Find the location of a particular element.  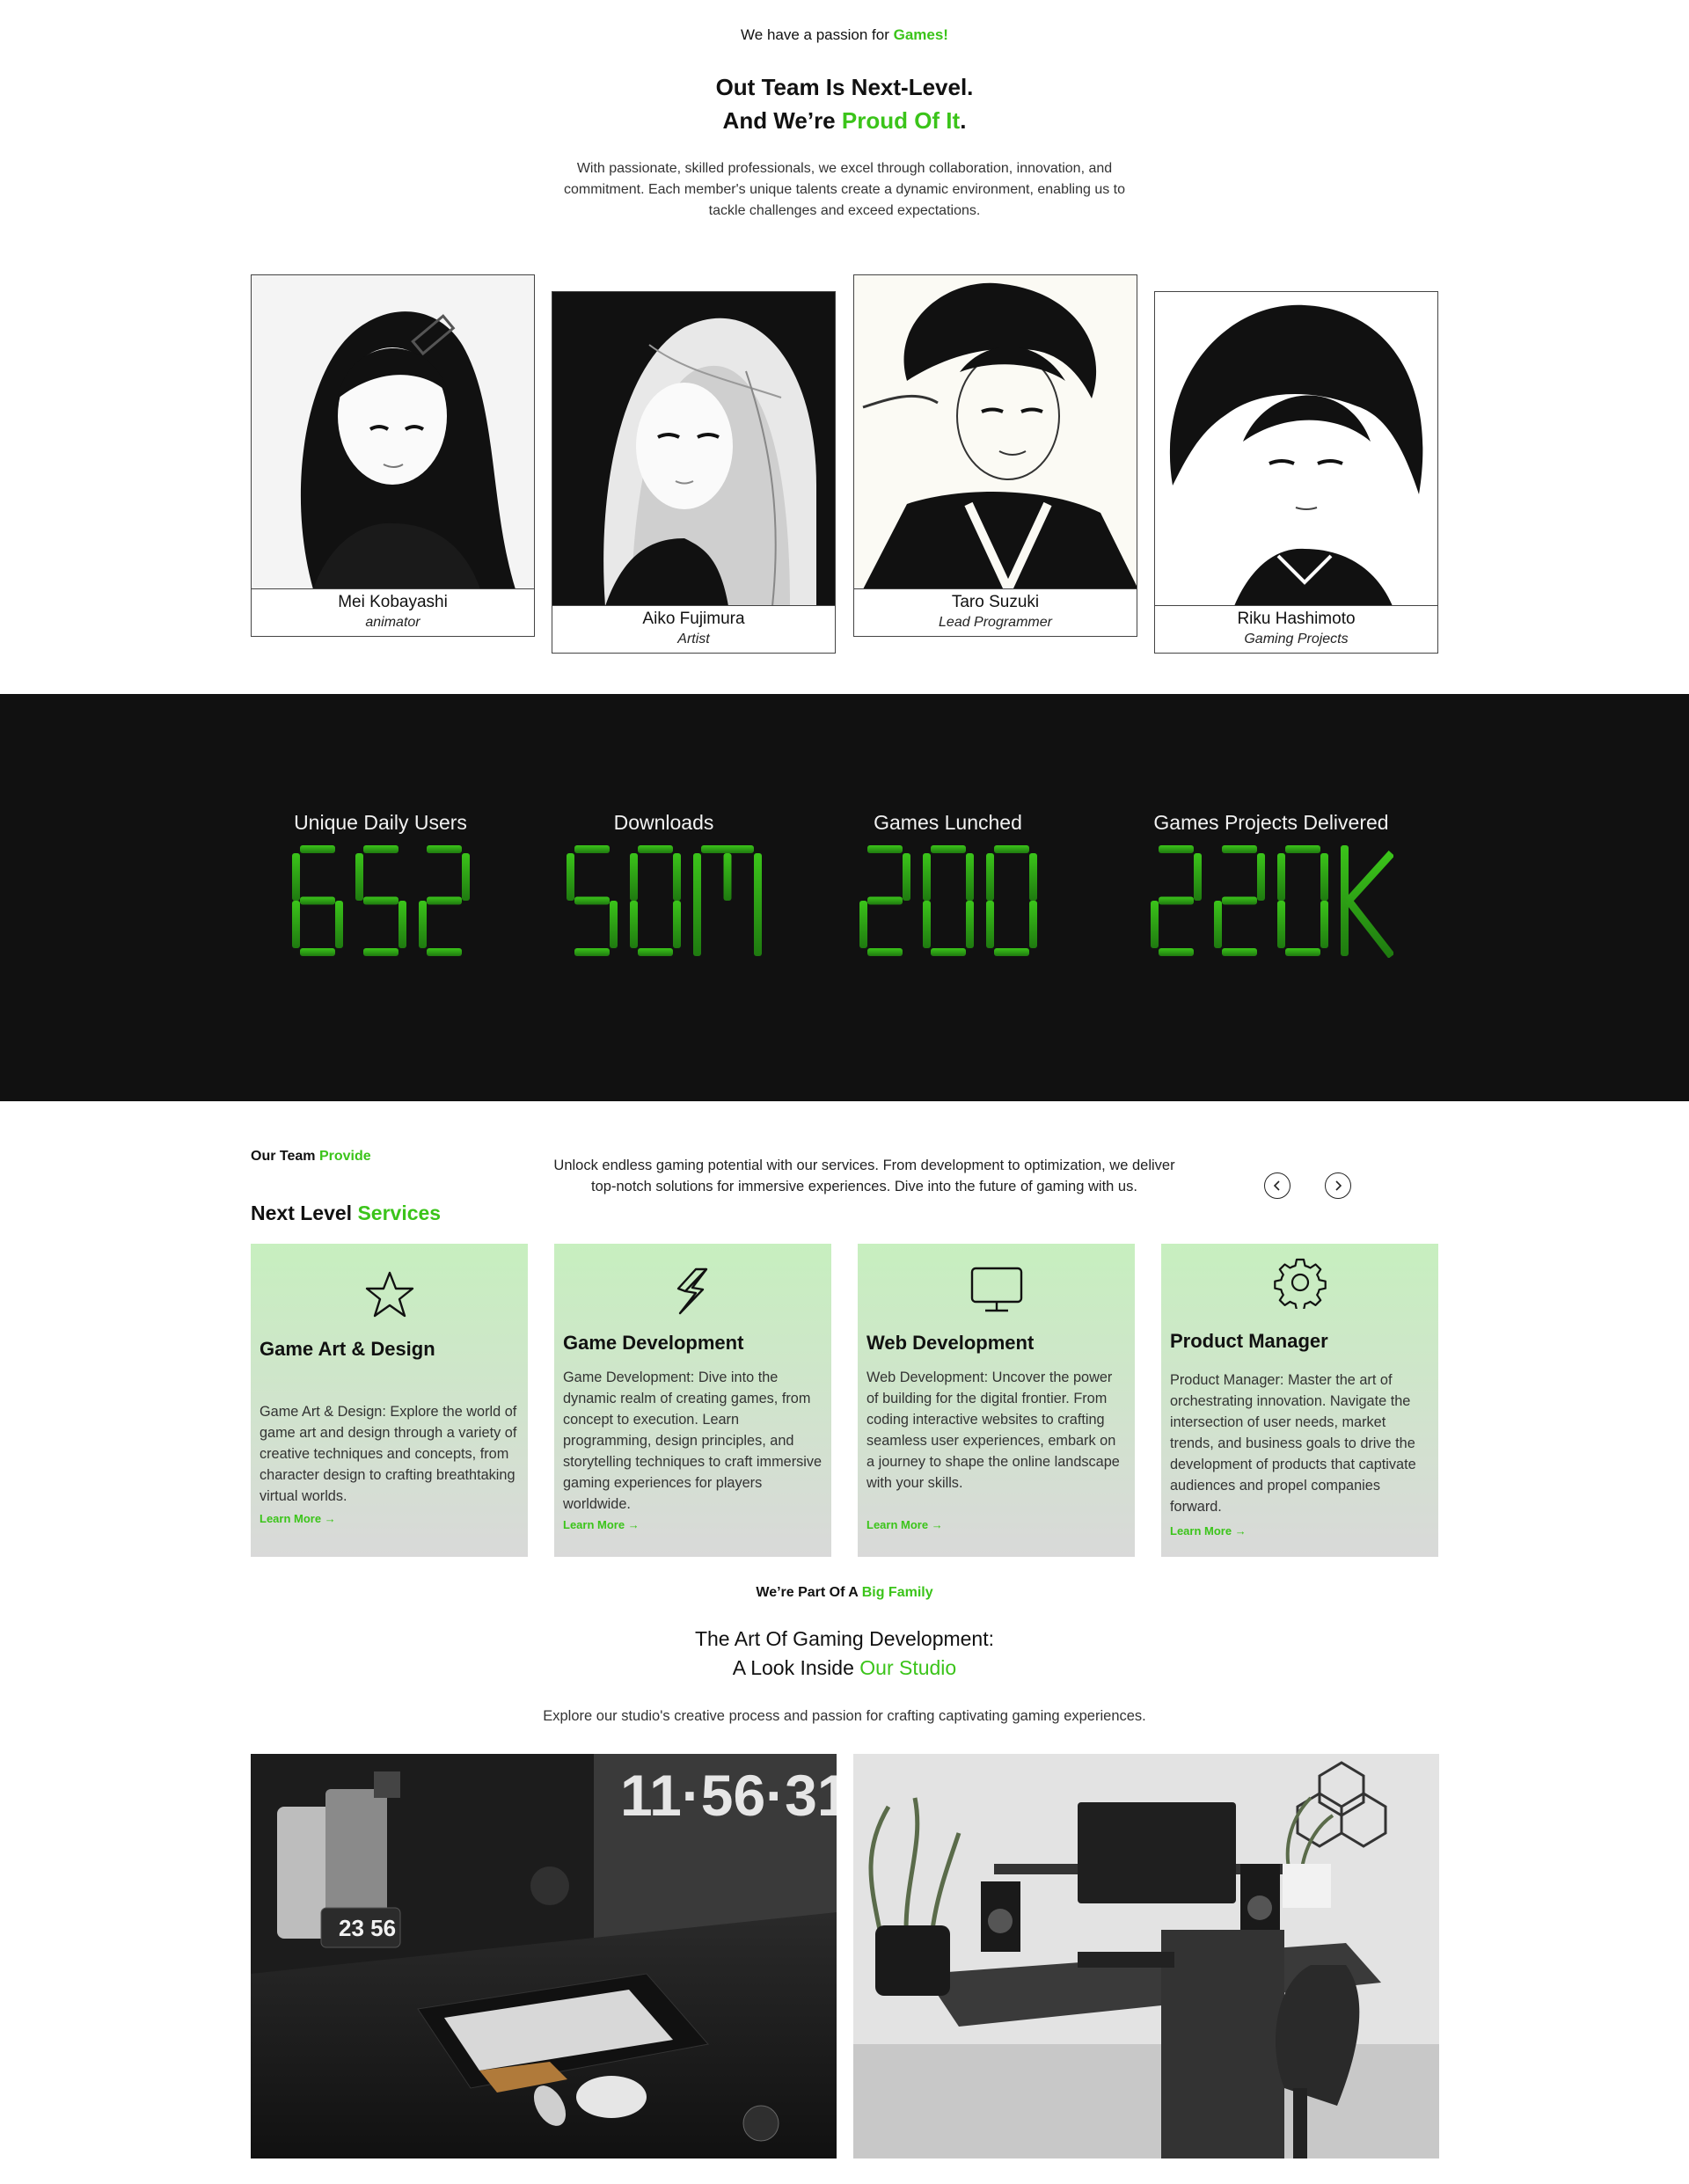

stat-downloads: Downloads is located at coordinates (663, 884).